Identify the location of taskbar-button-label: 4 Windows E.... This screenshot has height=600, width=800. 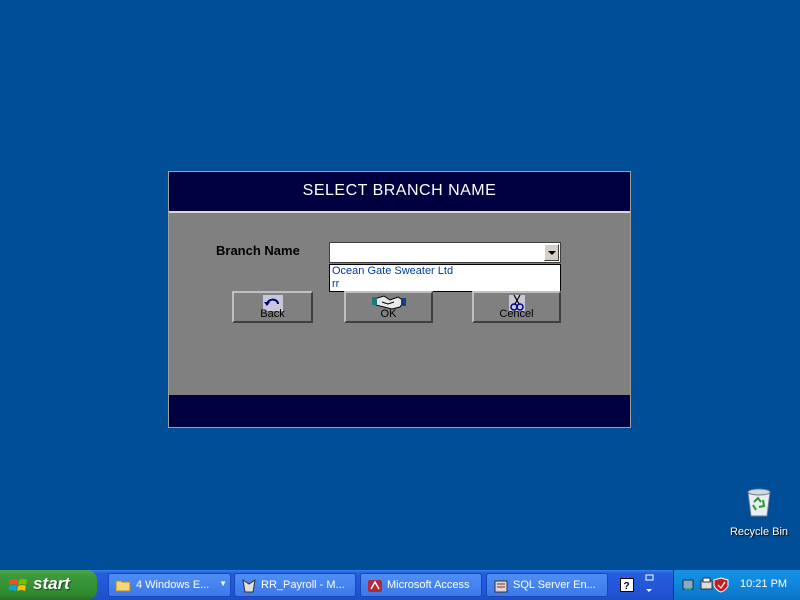
(173, 585).